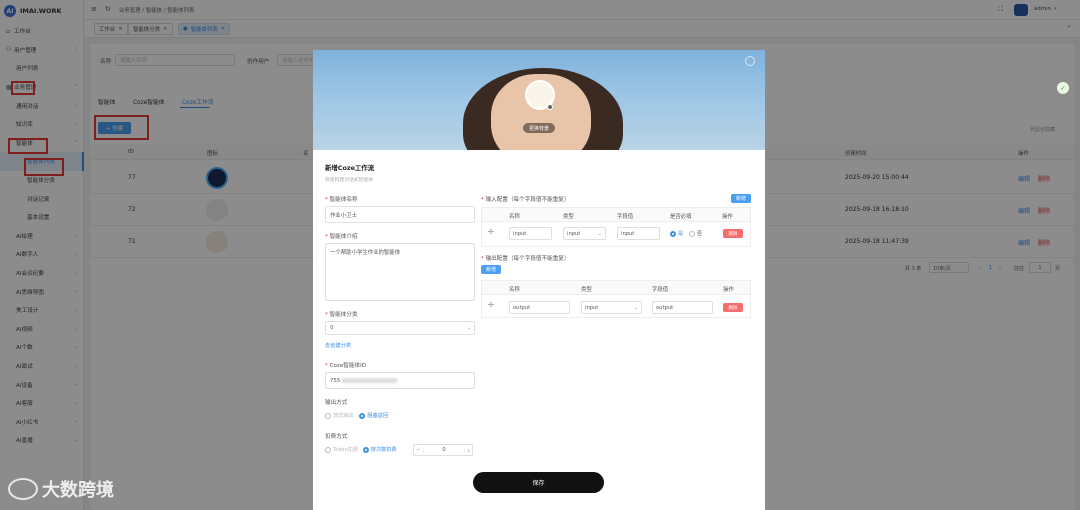 The image size is (1080, 510). Describe the element at coordinates (691, 233) in the screenshot. I see `radio-required-no` at that location.